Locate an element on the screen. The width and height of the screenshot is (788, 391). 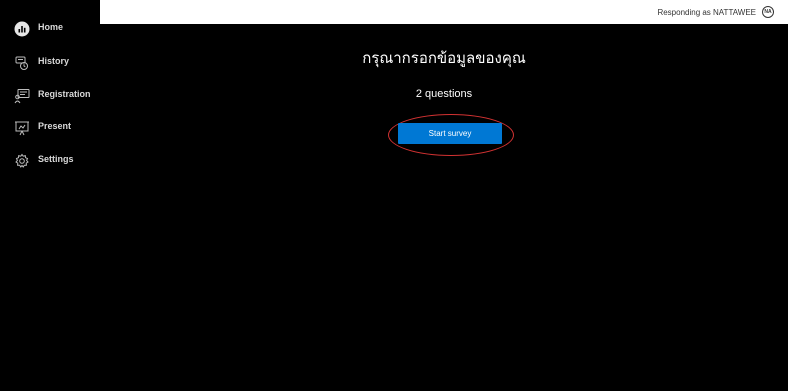
present-icon is located at coordinates (22, 128).